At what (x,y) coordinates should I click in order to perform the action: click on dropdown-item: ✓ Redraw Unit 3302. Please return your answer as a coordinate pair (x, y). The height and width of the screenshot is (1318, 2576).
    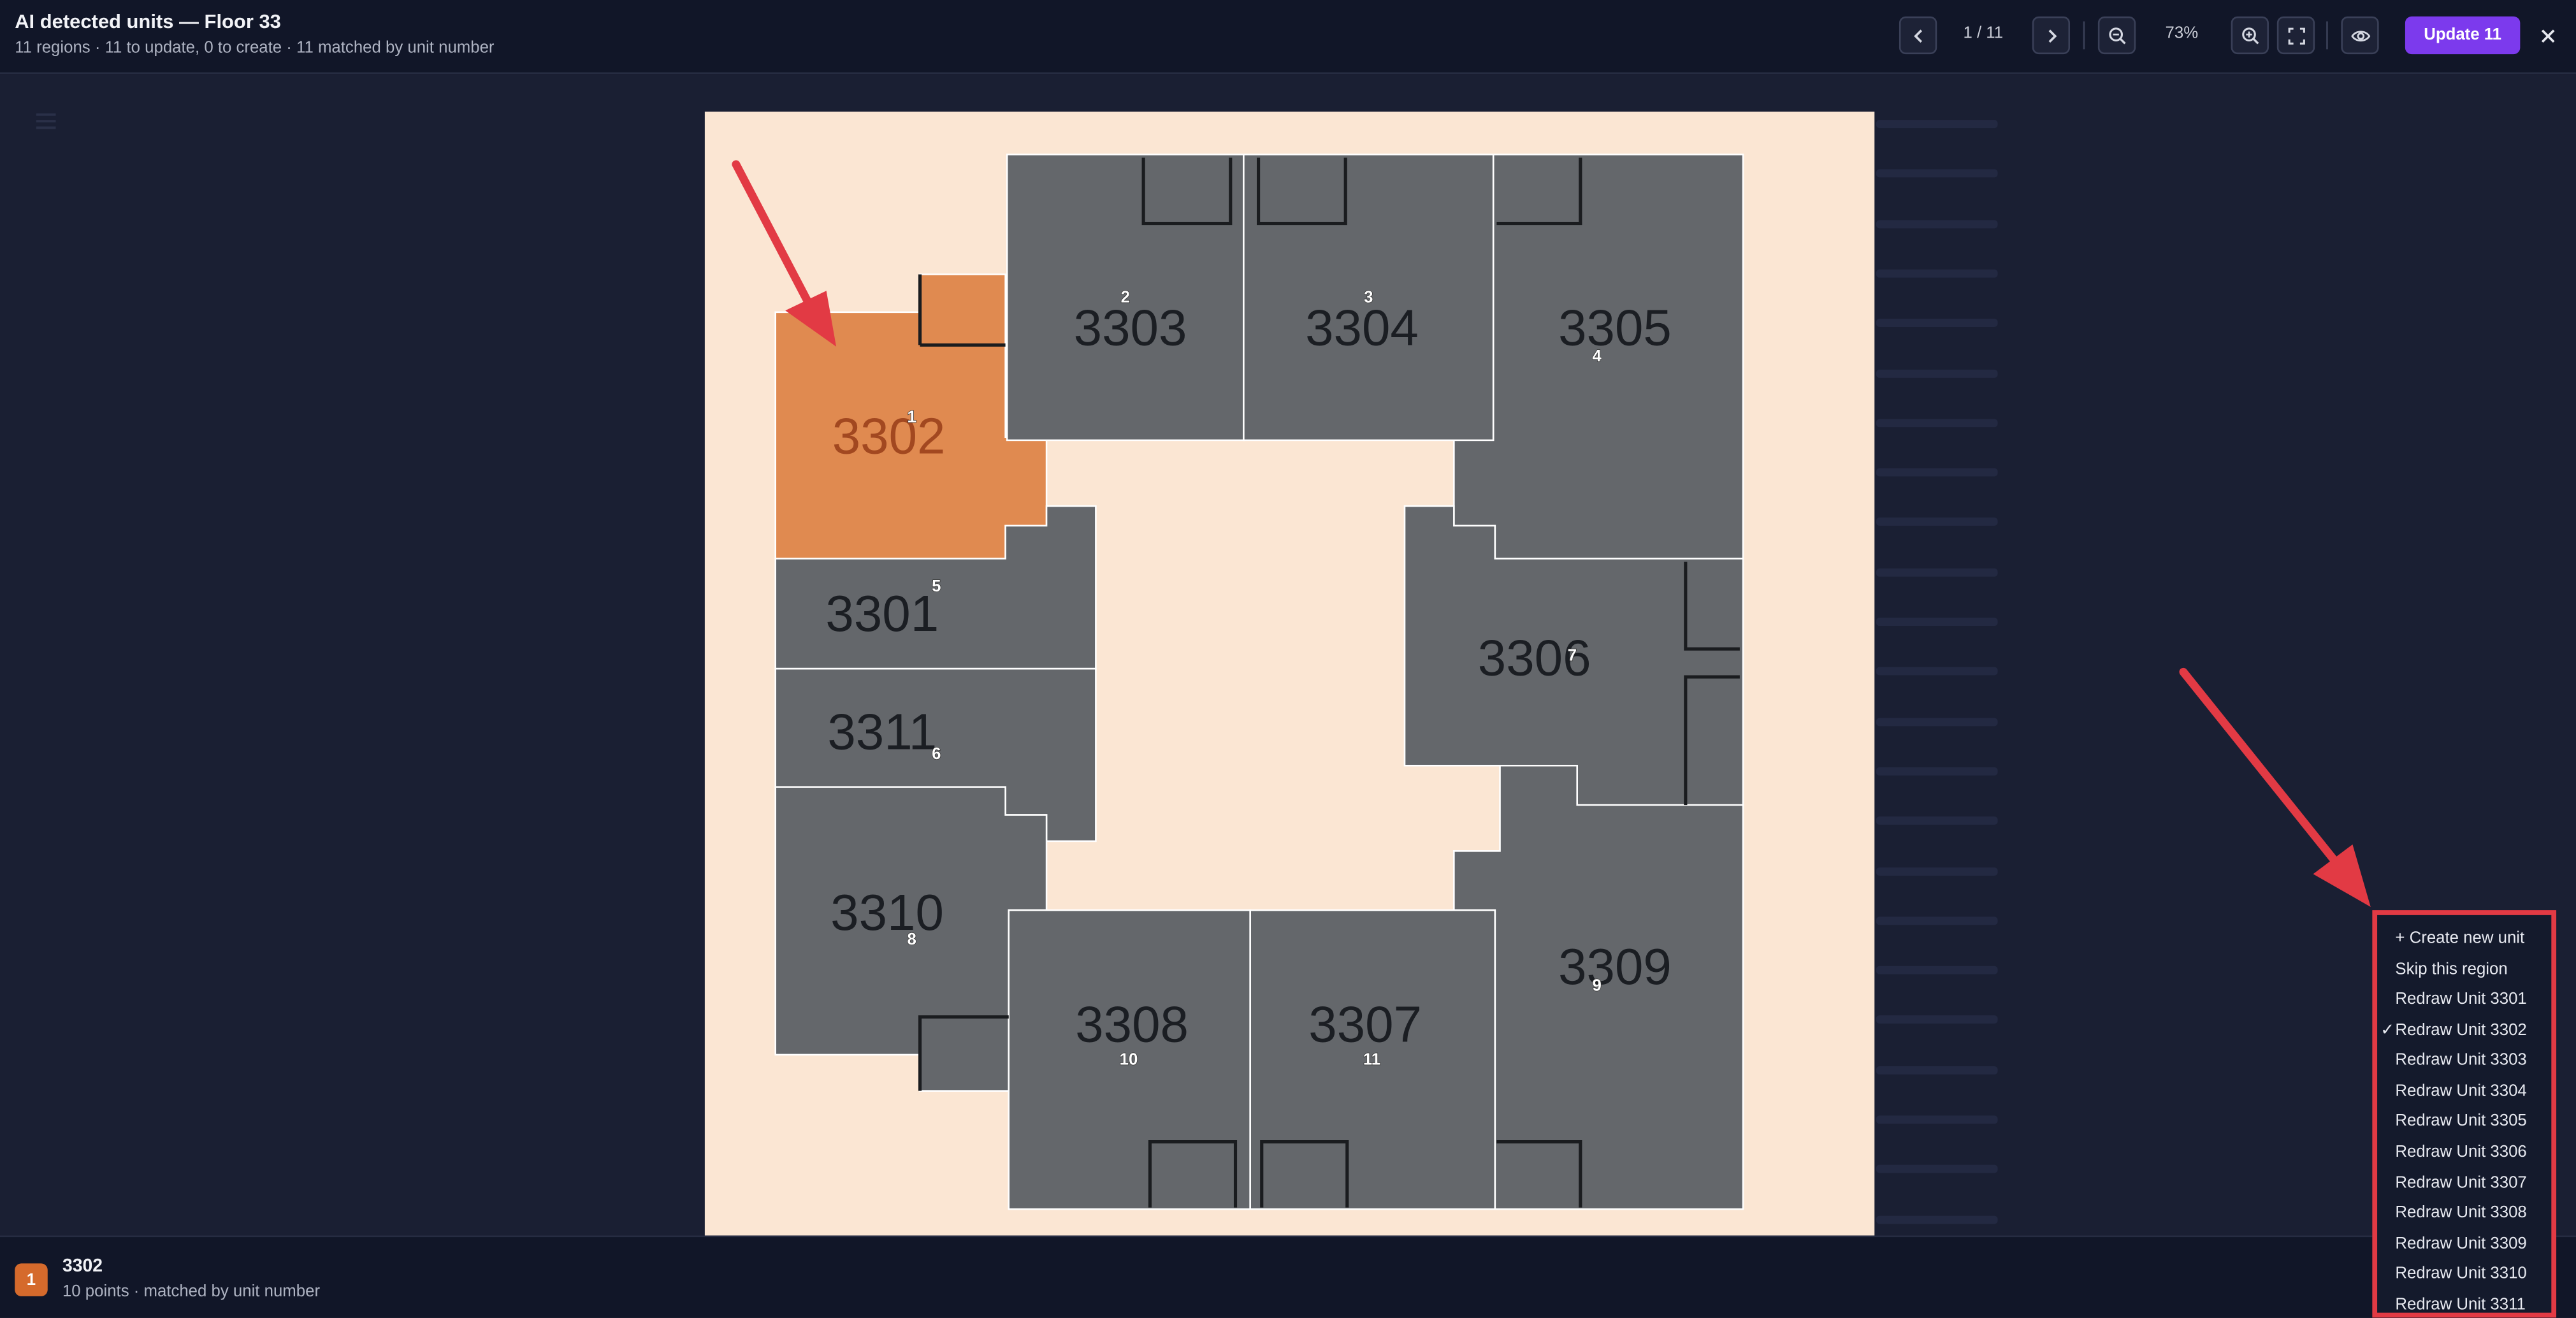
    Looking at the image, I should click on (2464, 1031).